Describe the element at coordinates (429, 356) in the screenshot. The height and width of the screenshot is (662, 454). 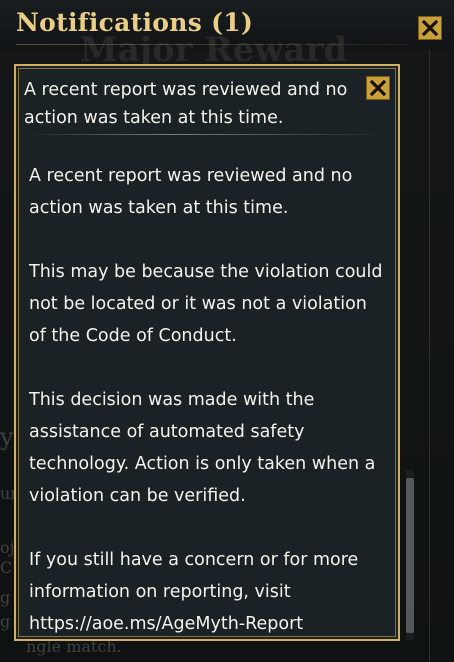
I see `panel-divider` at that location.